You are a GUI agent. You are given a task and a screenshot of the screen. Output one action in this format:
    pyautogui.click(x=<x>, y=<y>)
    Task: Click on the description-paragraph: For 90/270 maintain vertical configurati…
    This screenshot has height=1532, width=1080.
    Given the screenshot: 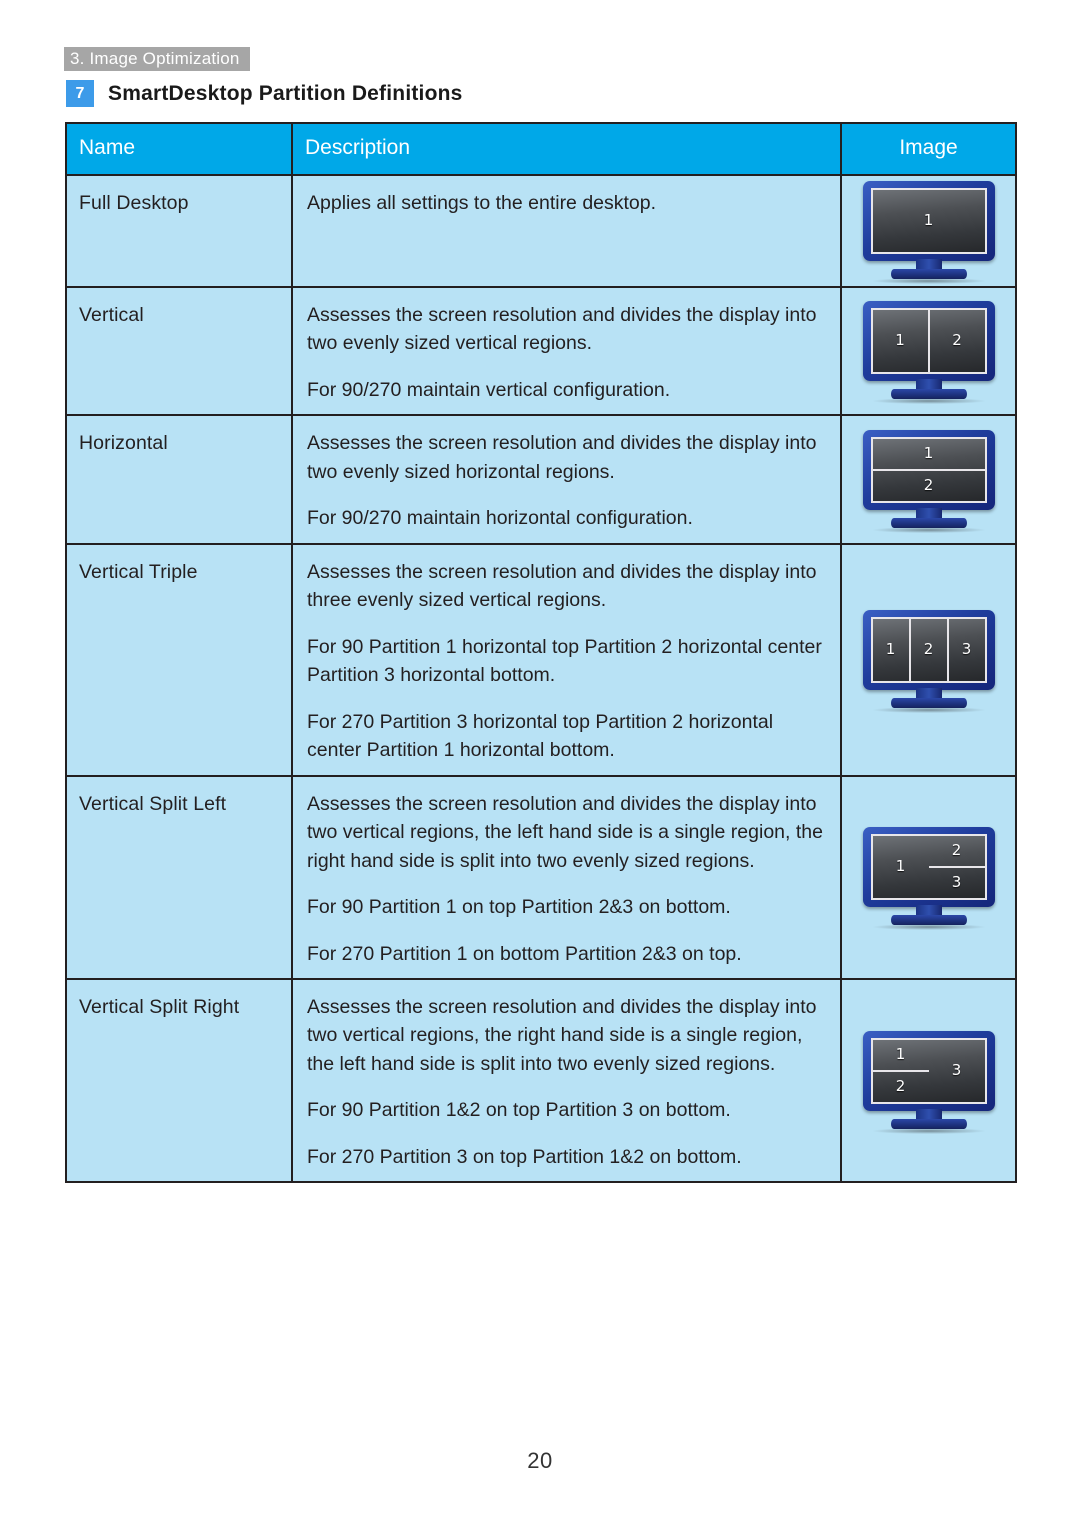 What is the action you would take?
    pyautogui.click(x=489, y=389)
    